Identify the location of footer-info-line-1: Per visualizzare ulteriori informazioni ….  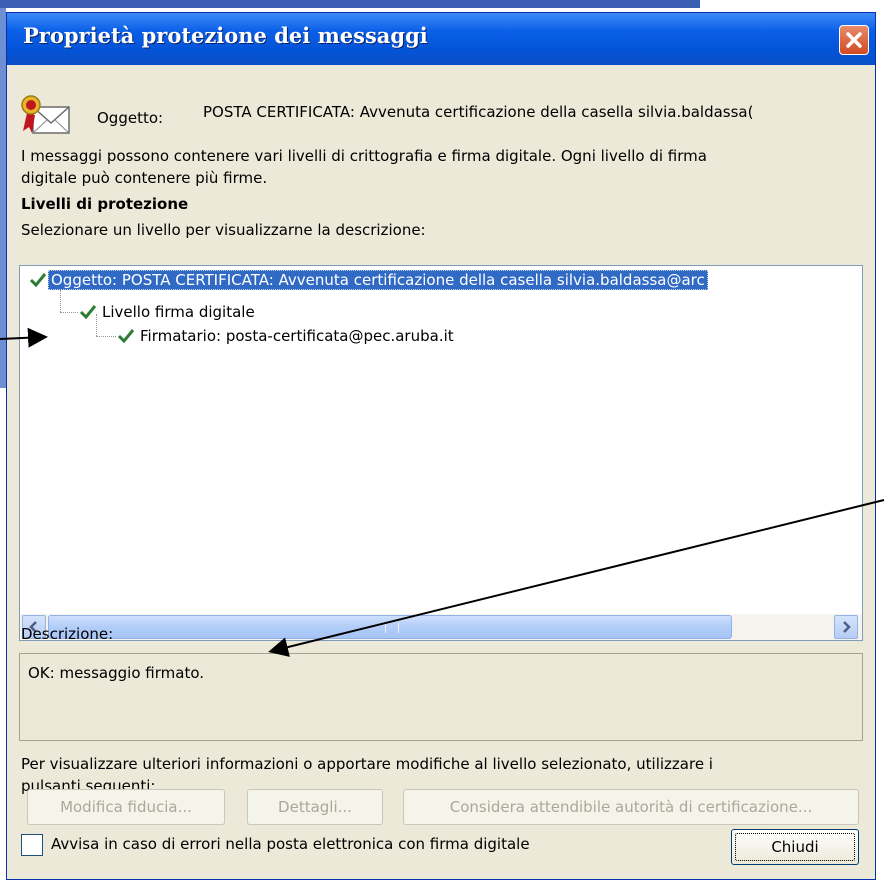
(367, 764).